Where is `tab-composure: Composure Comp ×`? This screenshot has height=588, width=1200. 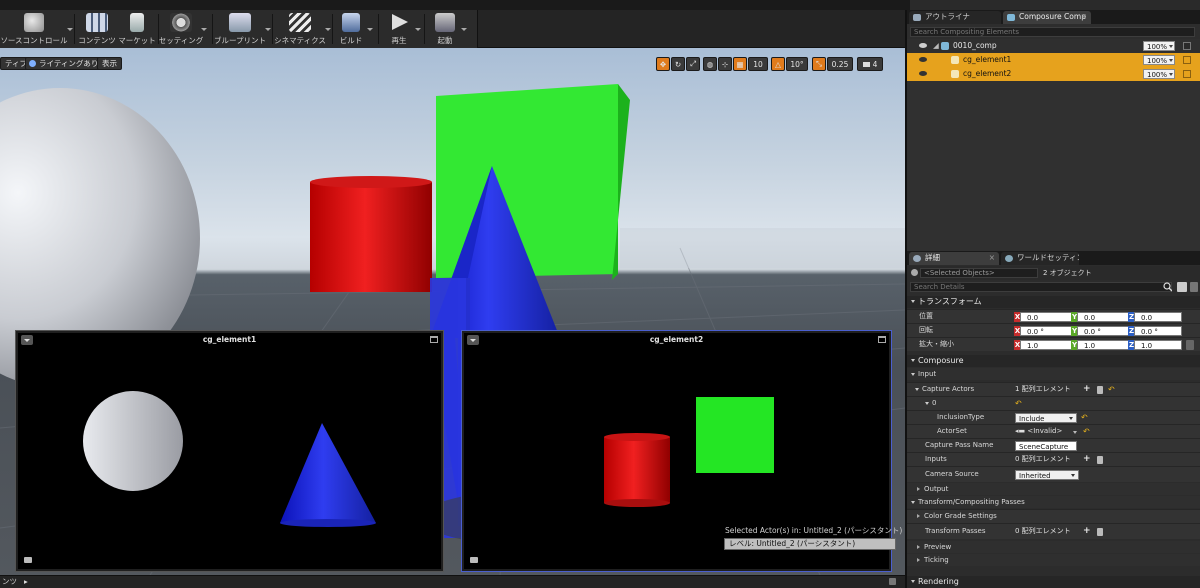
tab-composure: Composure Comp × is located at coordinates (1047, 17).